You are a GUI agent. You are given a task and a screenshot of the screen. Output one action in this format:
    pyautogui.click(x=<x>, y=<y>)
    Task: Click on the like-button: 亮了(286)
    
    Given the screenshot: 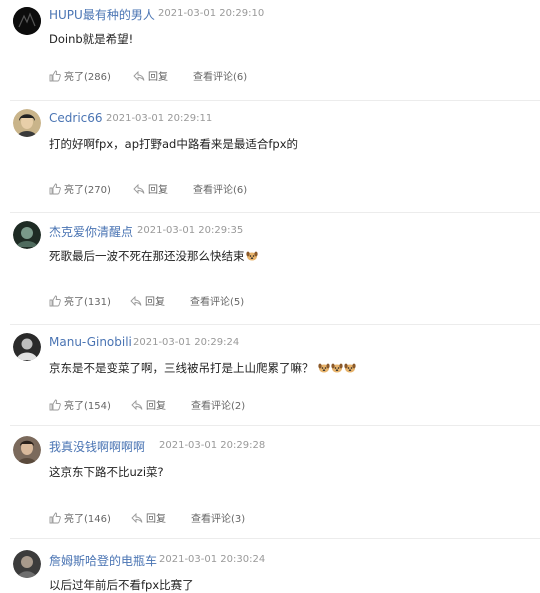 What is the action you would take?
    pyautogui.click(x=80, y=75)
    